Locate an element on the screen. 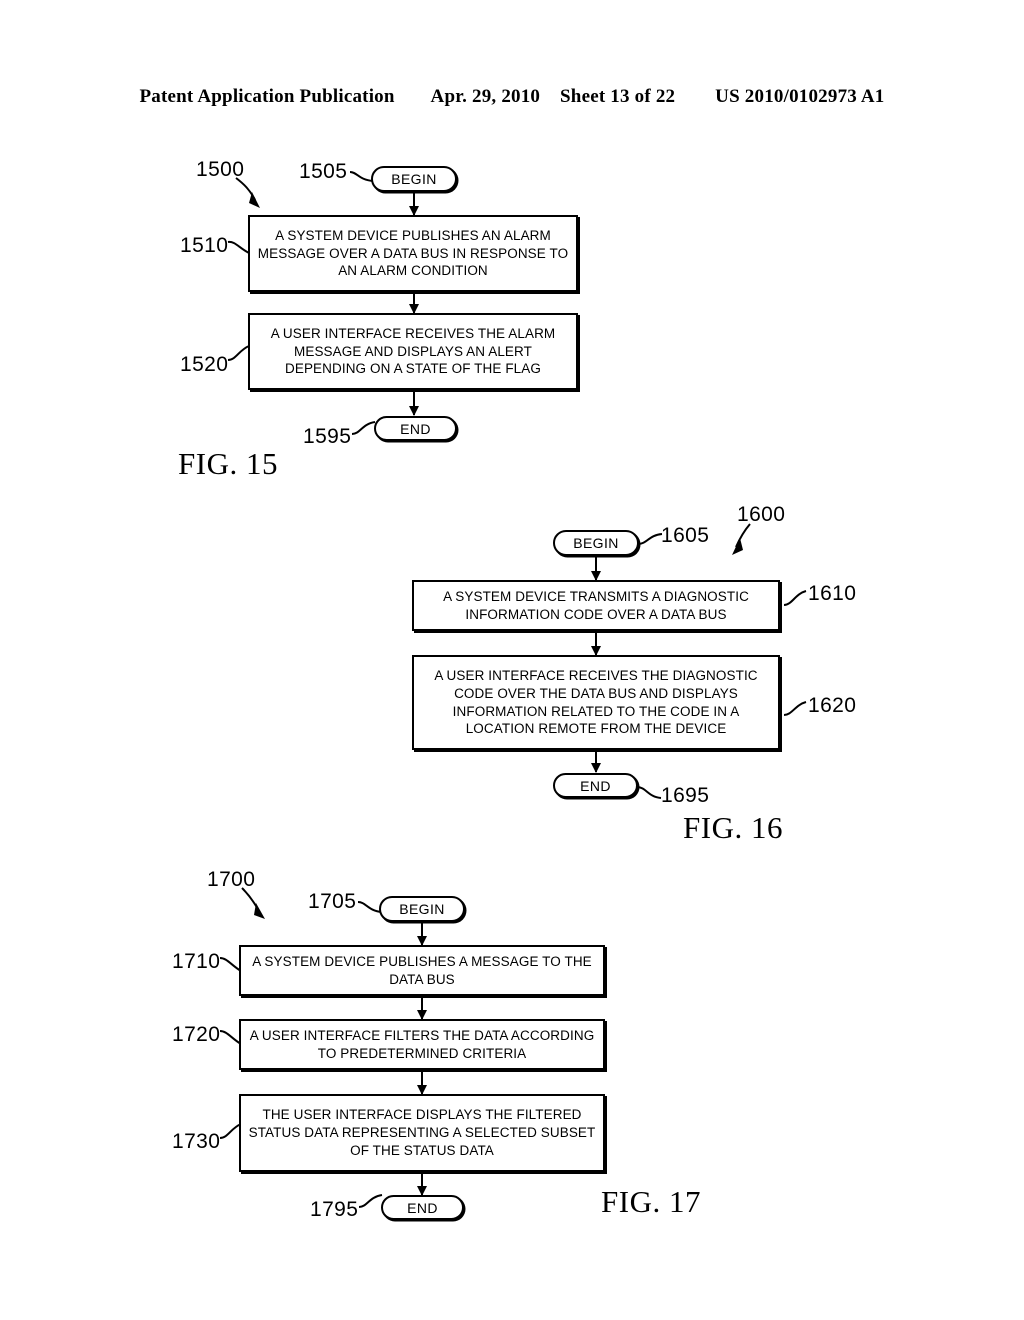 Image resolution: width=1024 pixels, height=1320 pixels. flow-ref-1700-arrow is located at coordinates (253, 903).